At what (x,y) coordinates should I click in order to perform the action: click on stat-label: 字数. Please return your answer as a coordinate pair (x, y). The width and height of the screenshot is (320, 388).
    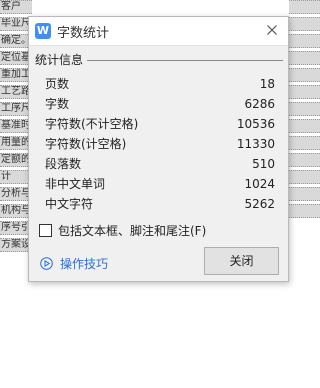
    Looking at the image, I should click on (57, 104).